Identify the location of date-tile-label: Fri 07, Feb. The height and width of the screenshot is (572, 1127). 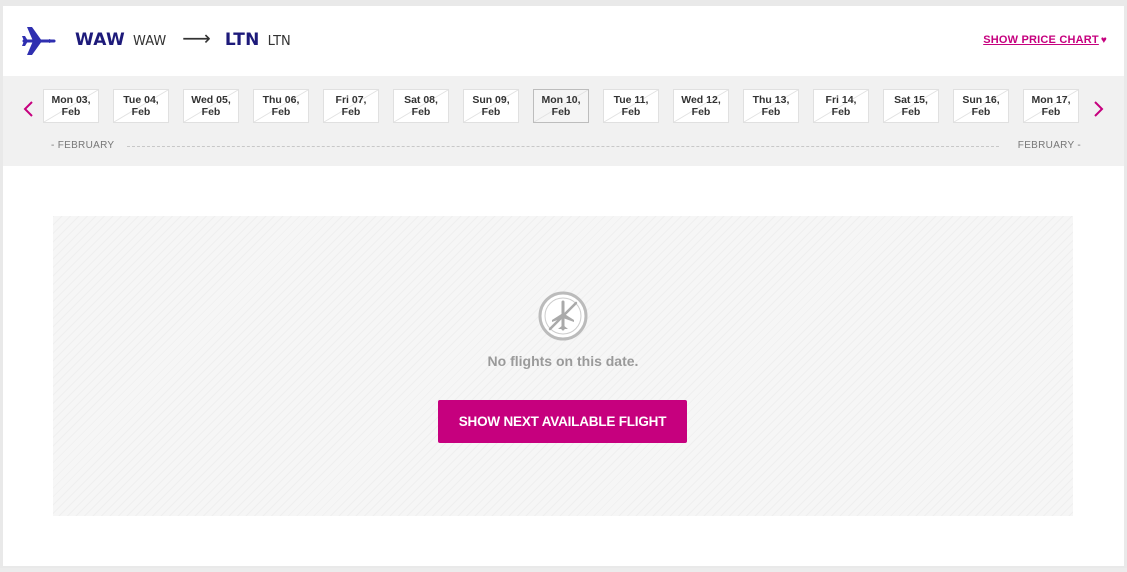
(351, 104).